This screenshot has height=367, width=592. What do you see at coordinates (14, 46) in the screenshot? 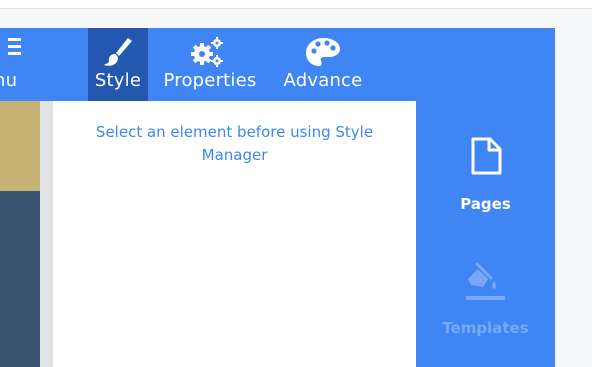
I see `hamburger-icon` at bounding box center [14, 46].